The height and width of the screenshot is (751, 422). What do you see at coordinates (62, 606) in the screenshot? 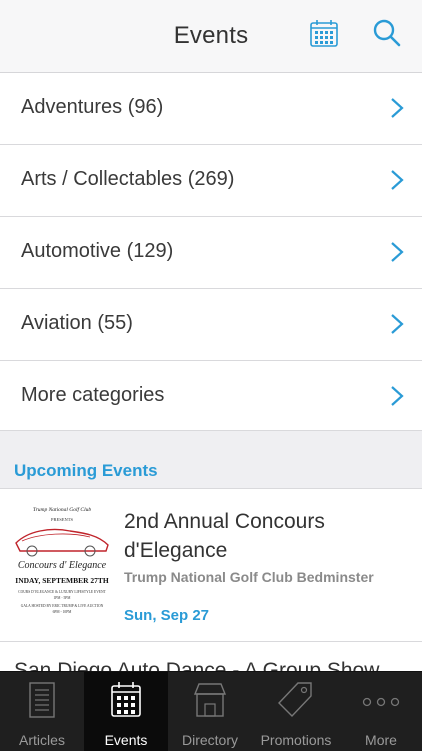
I see `thumb-line: GALA HOSTED BY ERIC TRUMP & LIVE AUCTION` at bounding box center [62, 606].